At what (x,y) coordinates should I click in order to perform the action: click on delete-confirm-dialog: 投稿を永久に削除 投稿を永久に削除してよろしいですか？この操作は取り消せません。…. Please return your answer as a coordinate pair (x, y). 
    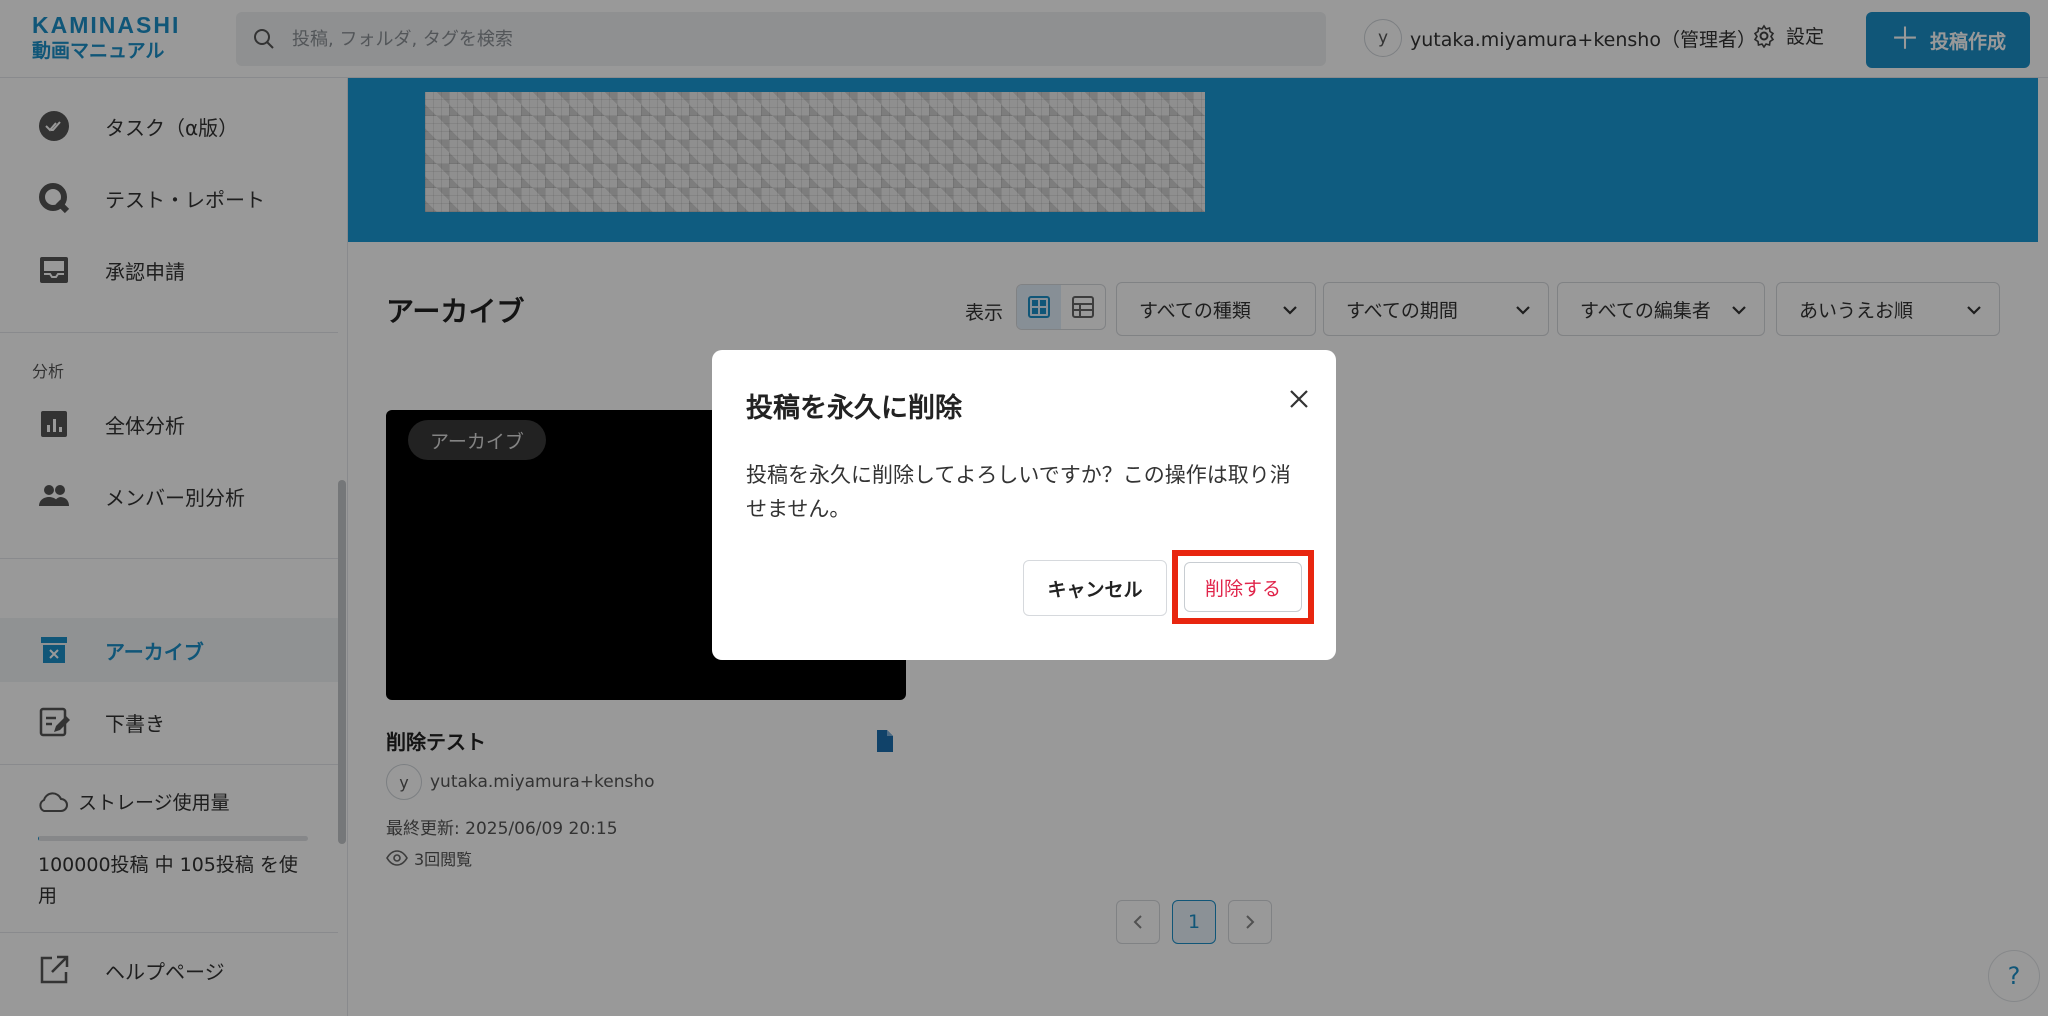
    Looking at the image, I should click on (1024, 505).